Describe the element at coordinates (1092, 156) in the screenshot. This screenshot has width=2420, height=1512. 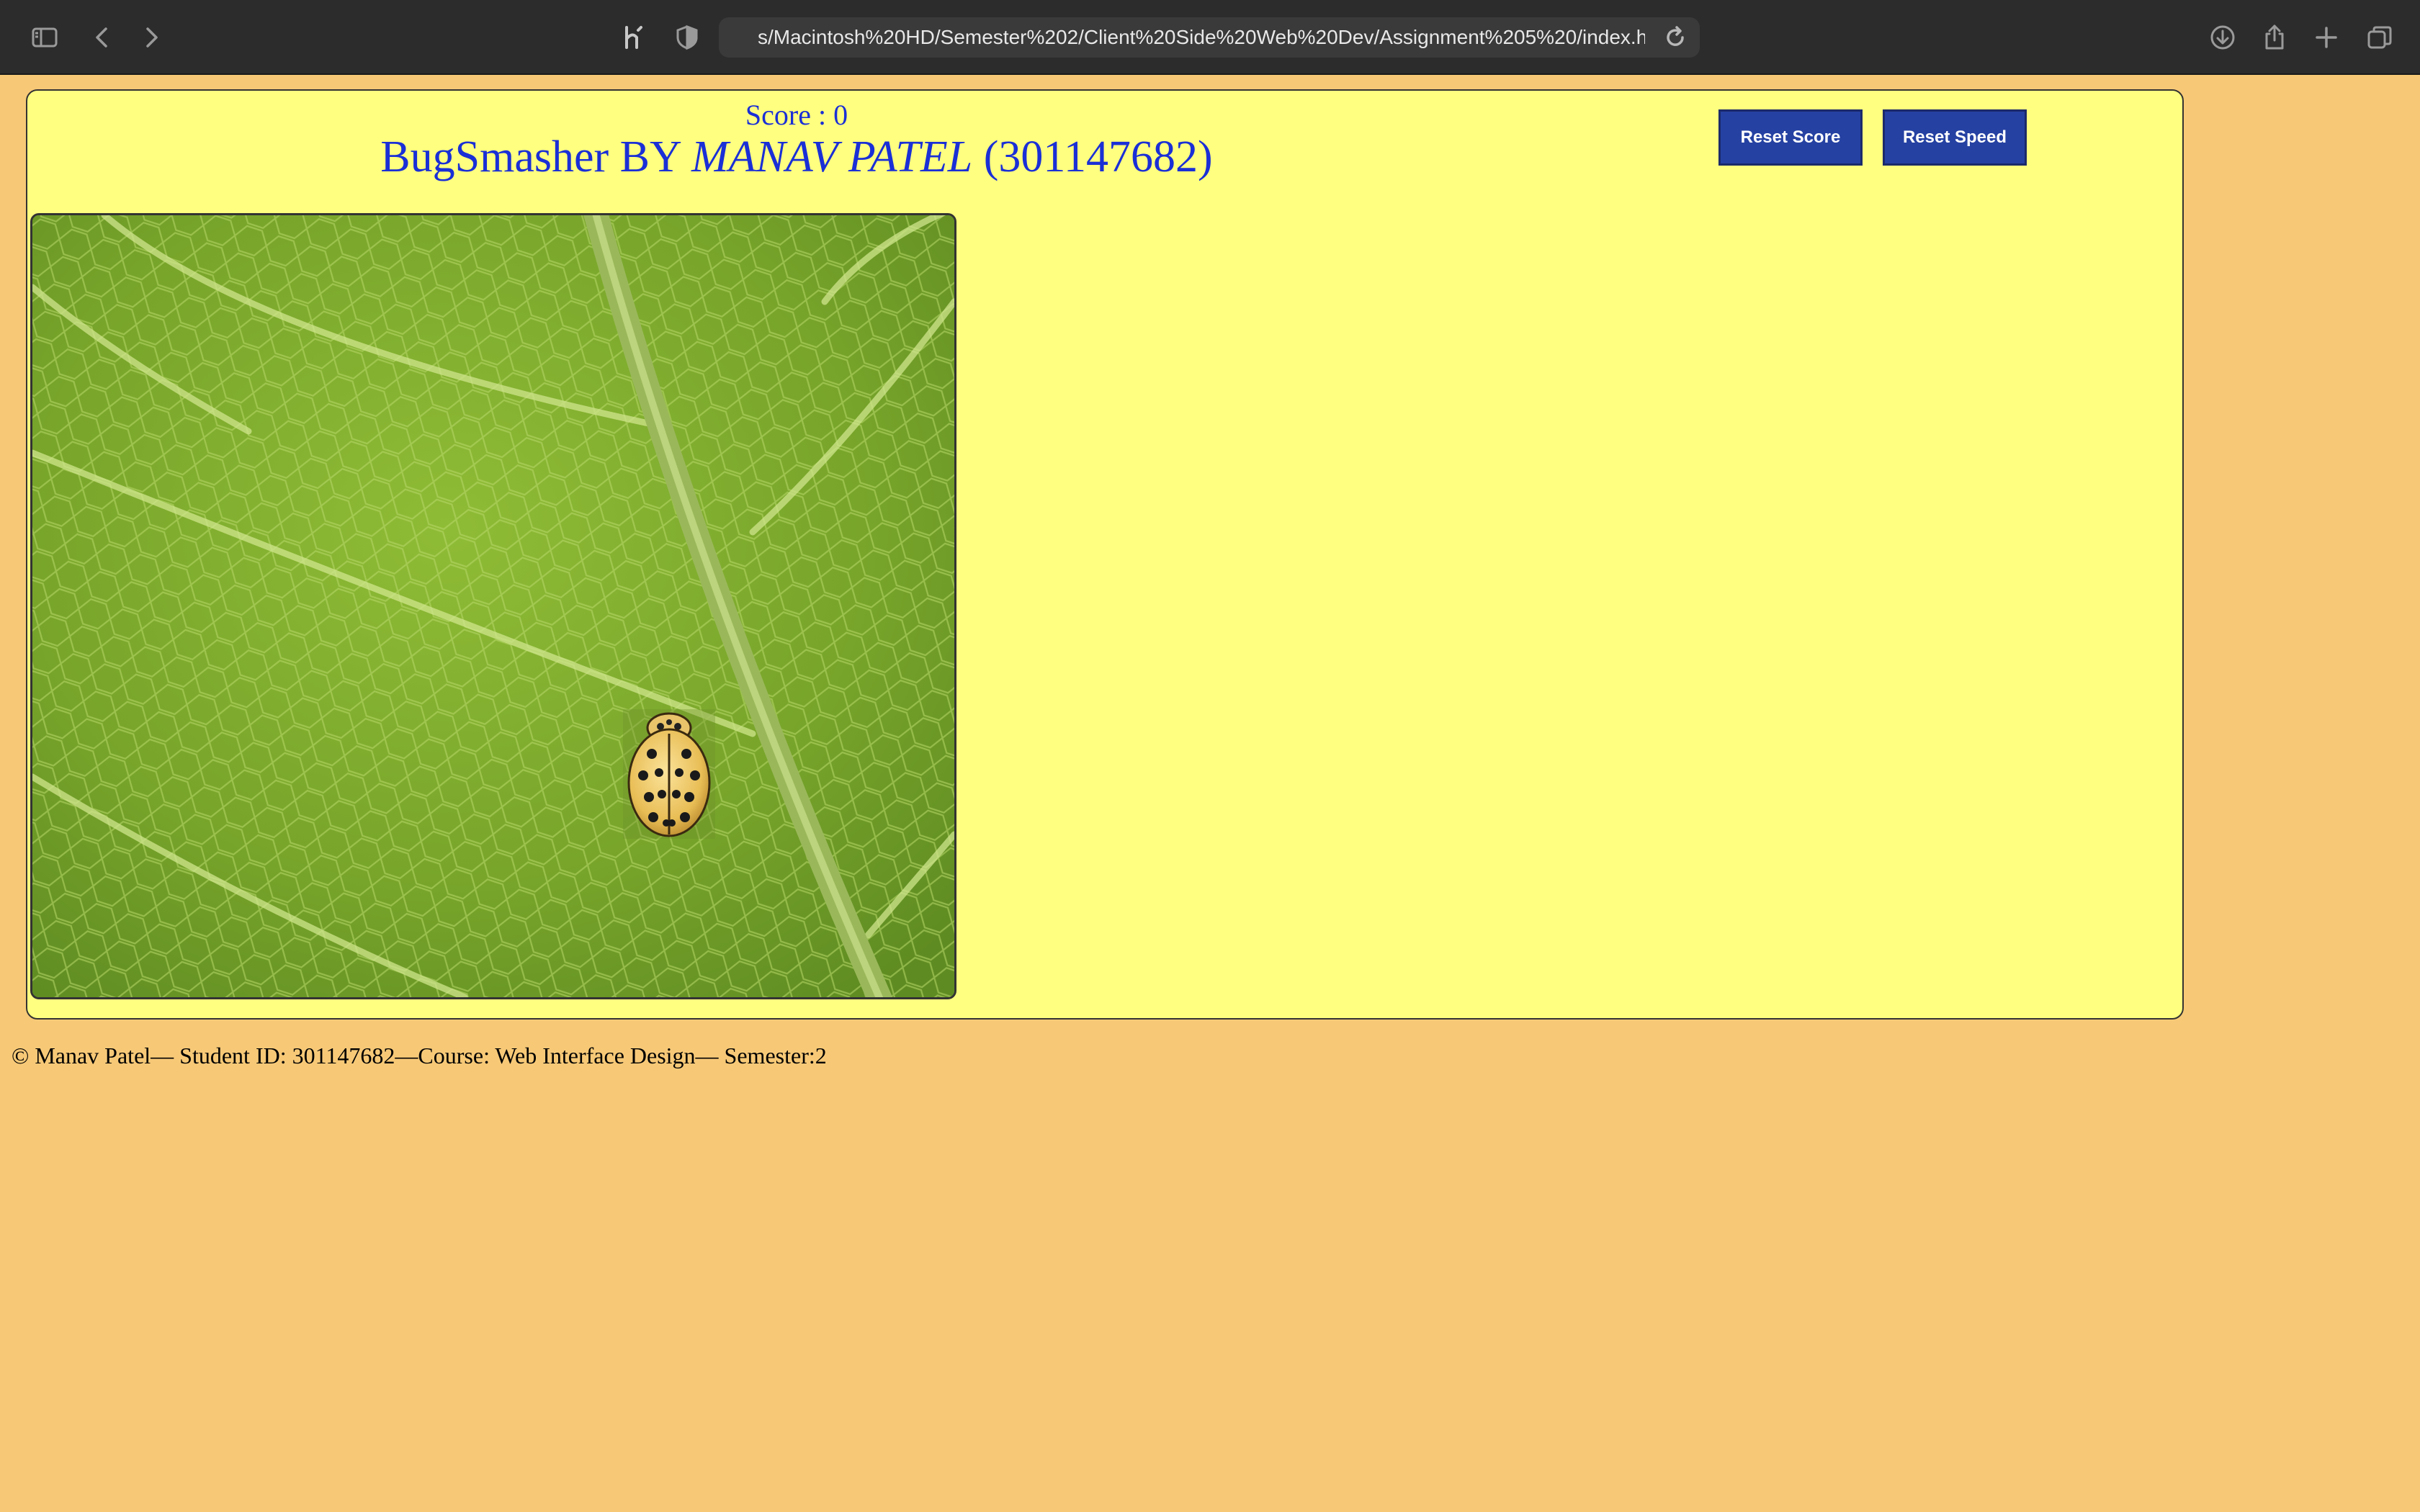
I see `title-student-id: (301147682)` at that location.